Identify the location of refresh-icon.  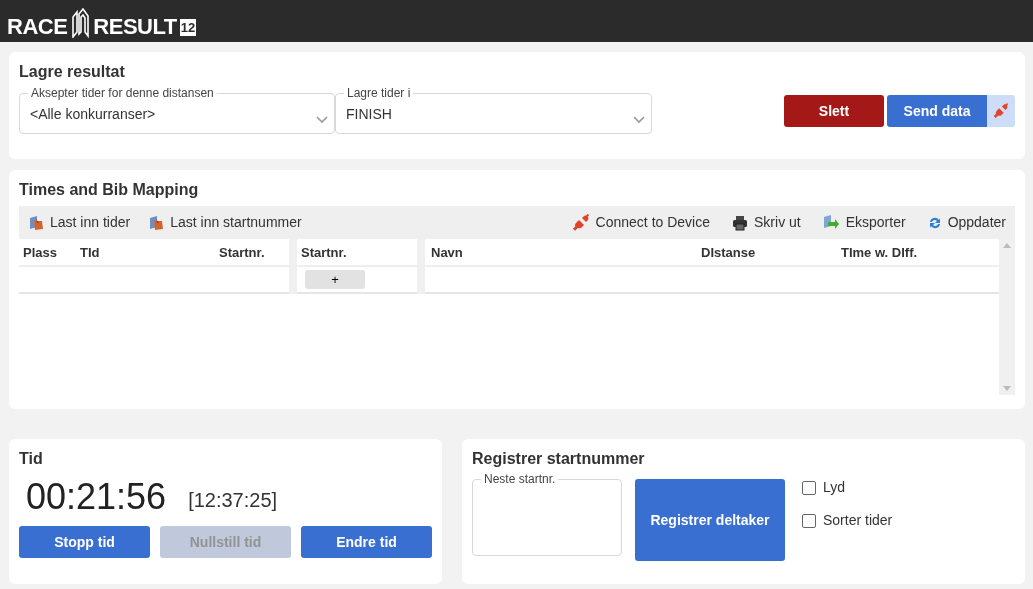
(934, 222).